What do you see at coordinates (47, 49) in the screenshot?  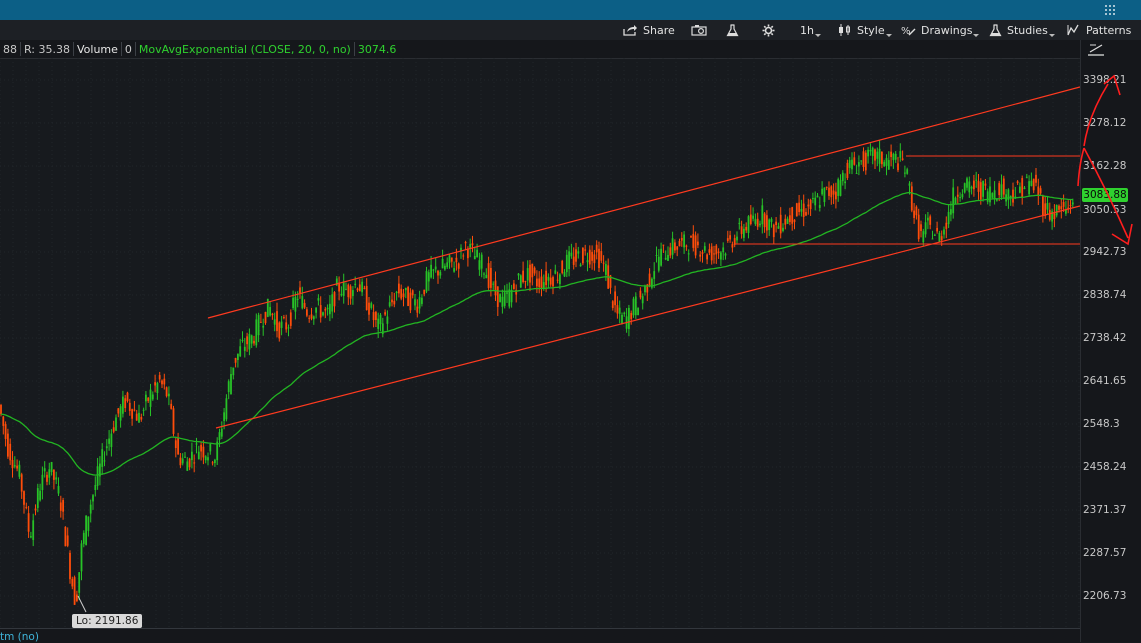 I see `range-label: R: 35.38` at bounding box center [47, 49].